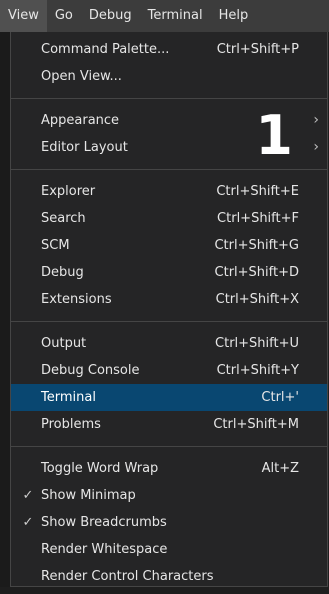 The width and height of the screenshot is (329, 594). What do you see at coordinates (280, 468) in the screenshot?
I see `menu-item-shortcut: Alt+Z` at bounding box center [280, 468].